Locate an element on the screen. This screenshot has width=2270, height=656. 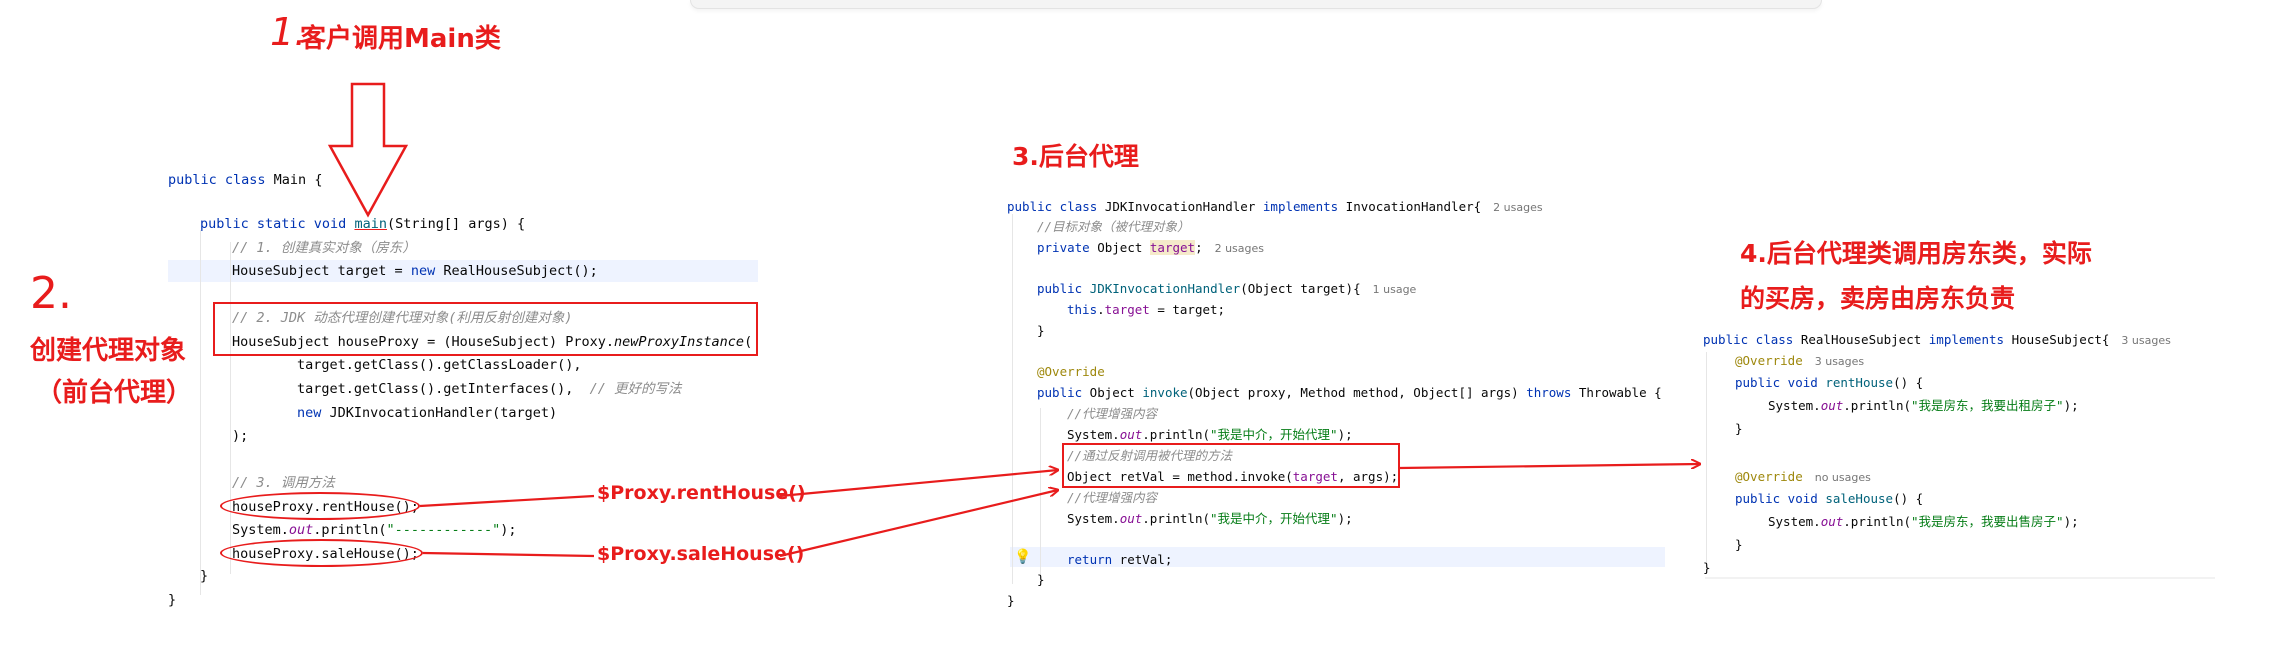
arrow-sale-to-label is located at coordinates (508, 554).